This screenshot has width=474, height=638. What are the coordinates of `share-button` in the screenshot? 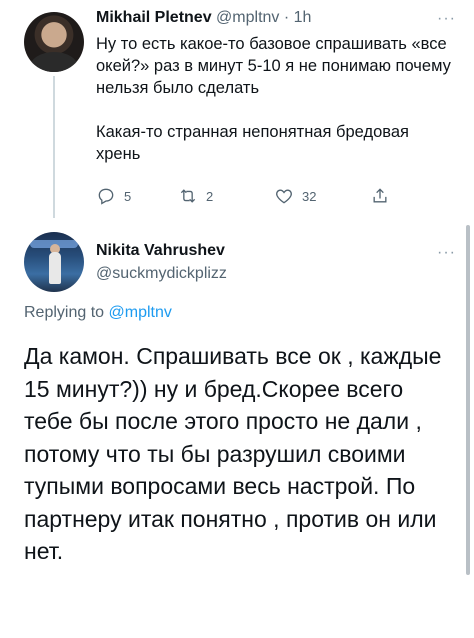 It's located at (384, 196).